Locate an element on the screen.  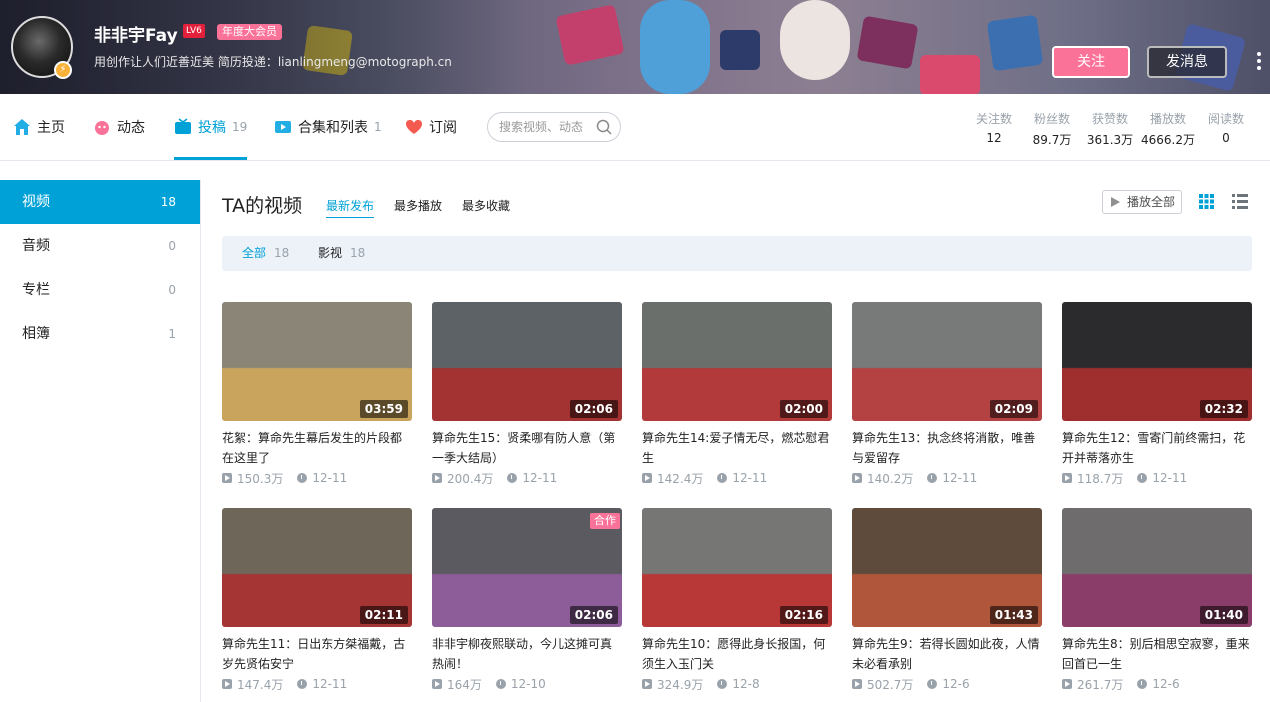
video-card: 01:40 算命先生8：别后相思空寂寥，重来回首已一生 261.7万 12-6 is located at coordinates (1157, 600).